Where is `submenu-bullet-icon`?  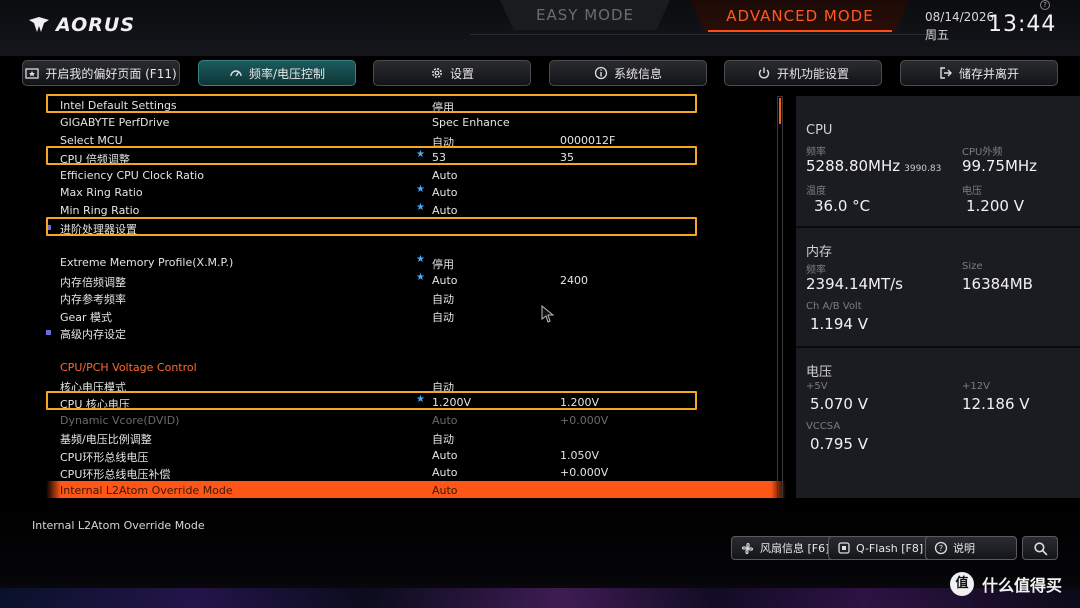
submenu-bullet-icon is located at coordinates (48, 227).